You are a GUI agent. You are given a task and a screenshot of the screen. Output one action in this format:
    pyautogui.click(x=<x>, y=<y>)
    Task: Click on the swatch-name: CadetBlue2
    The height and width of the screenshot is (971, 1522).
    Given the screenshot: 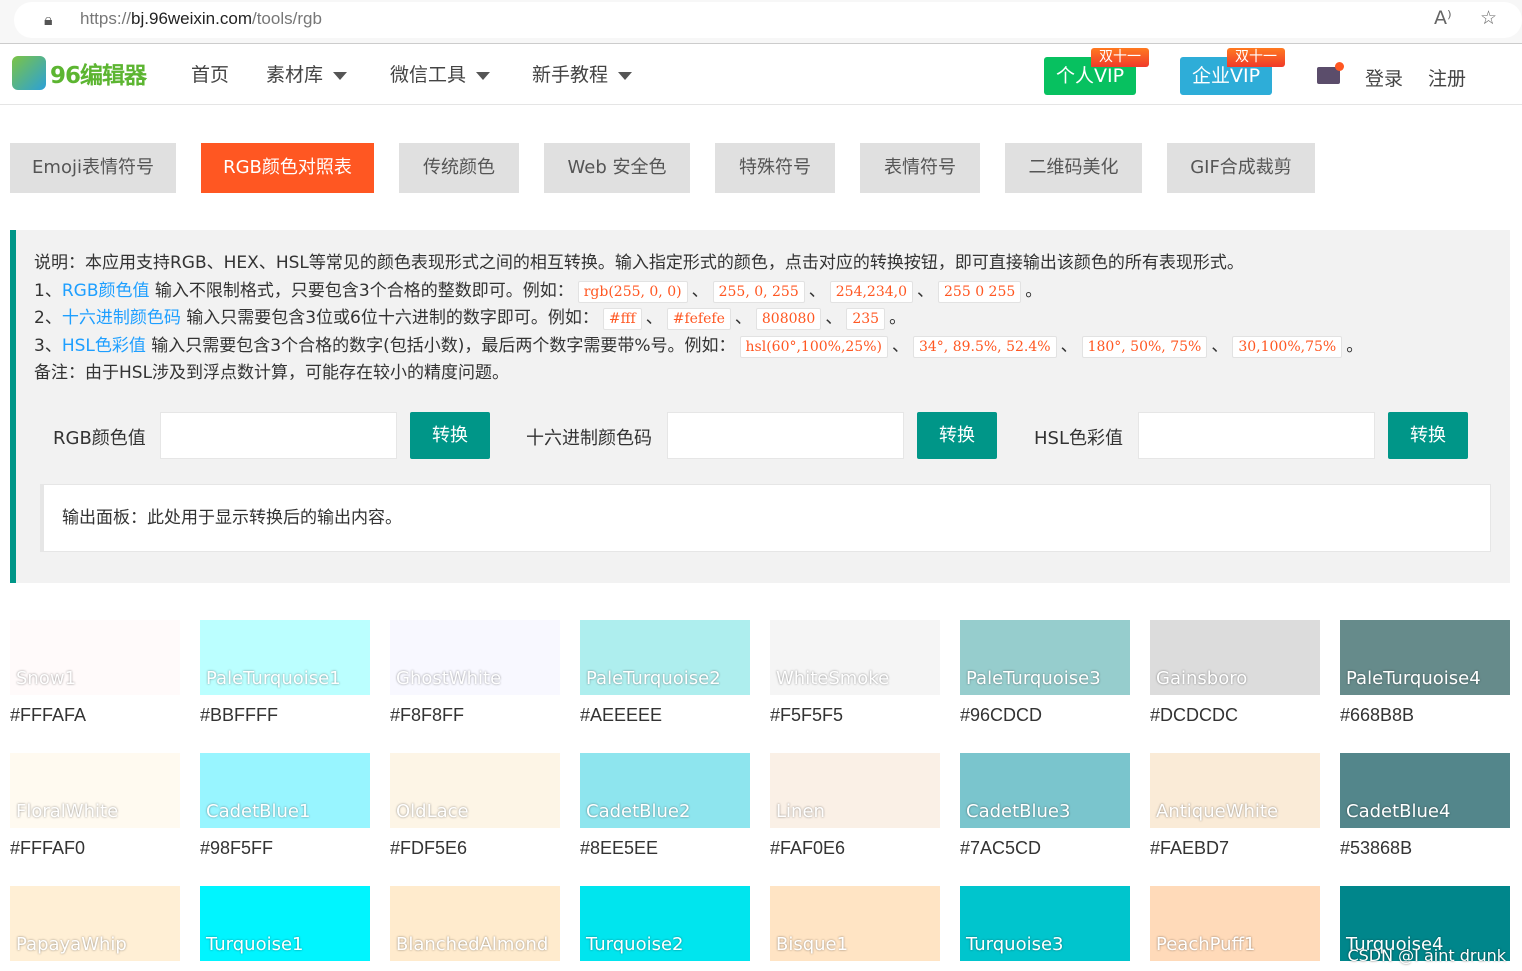 What is the action you would take?
    pyautogui.click(x=638, y=811)
    